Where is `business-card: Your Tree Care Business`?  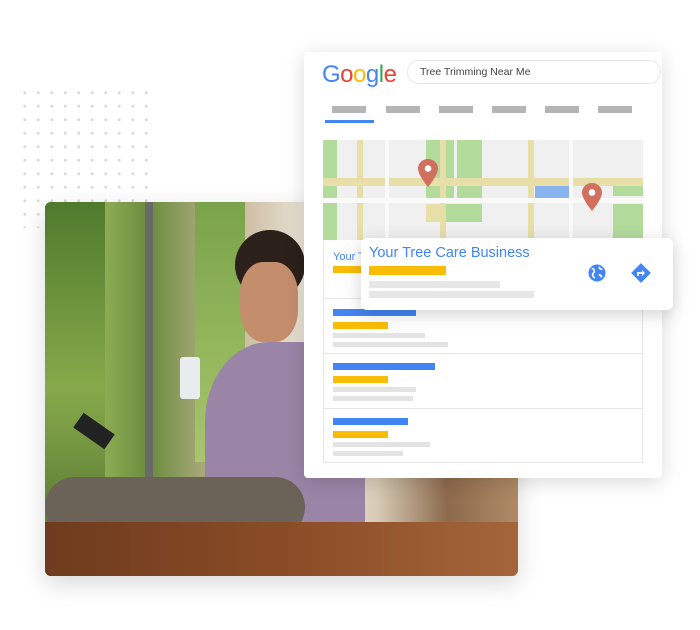 business-card: Your Tree Care Business is located at coordinates (517, 274).